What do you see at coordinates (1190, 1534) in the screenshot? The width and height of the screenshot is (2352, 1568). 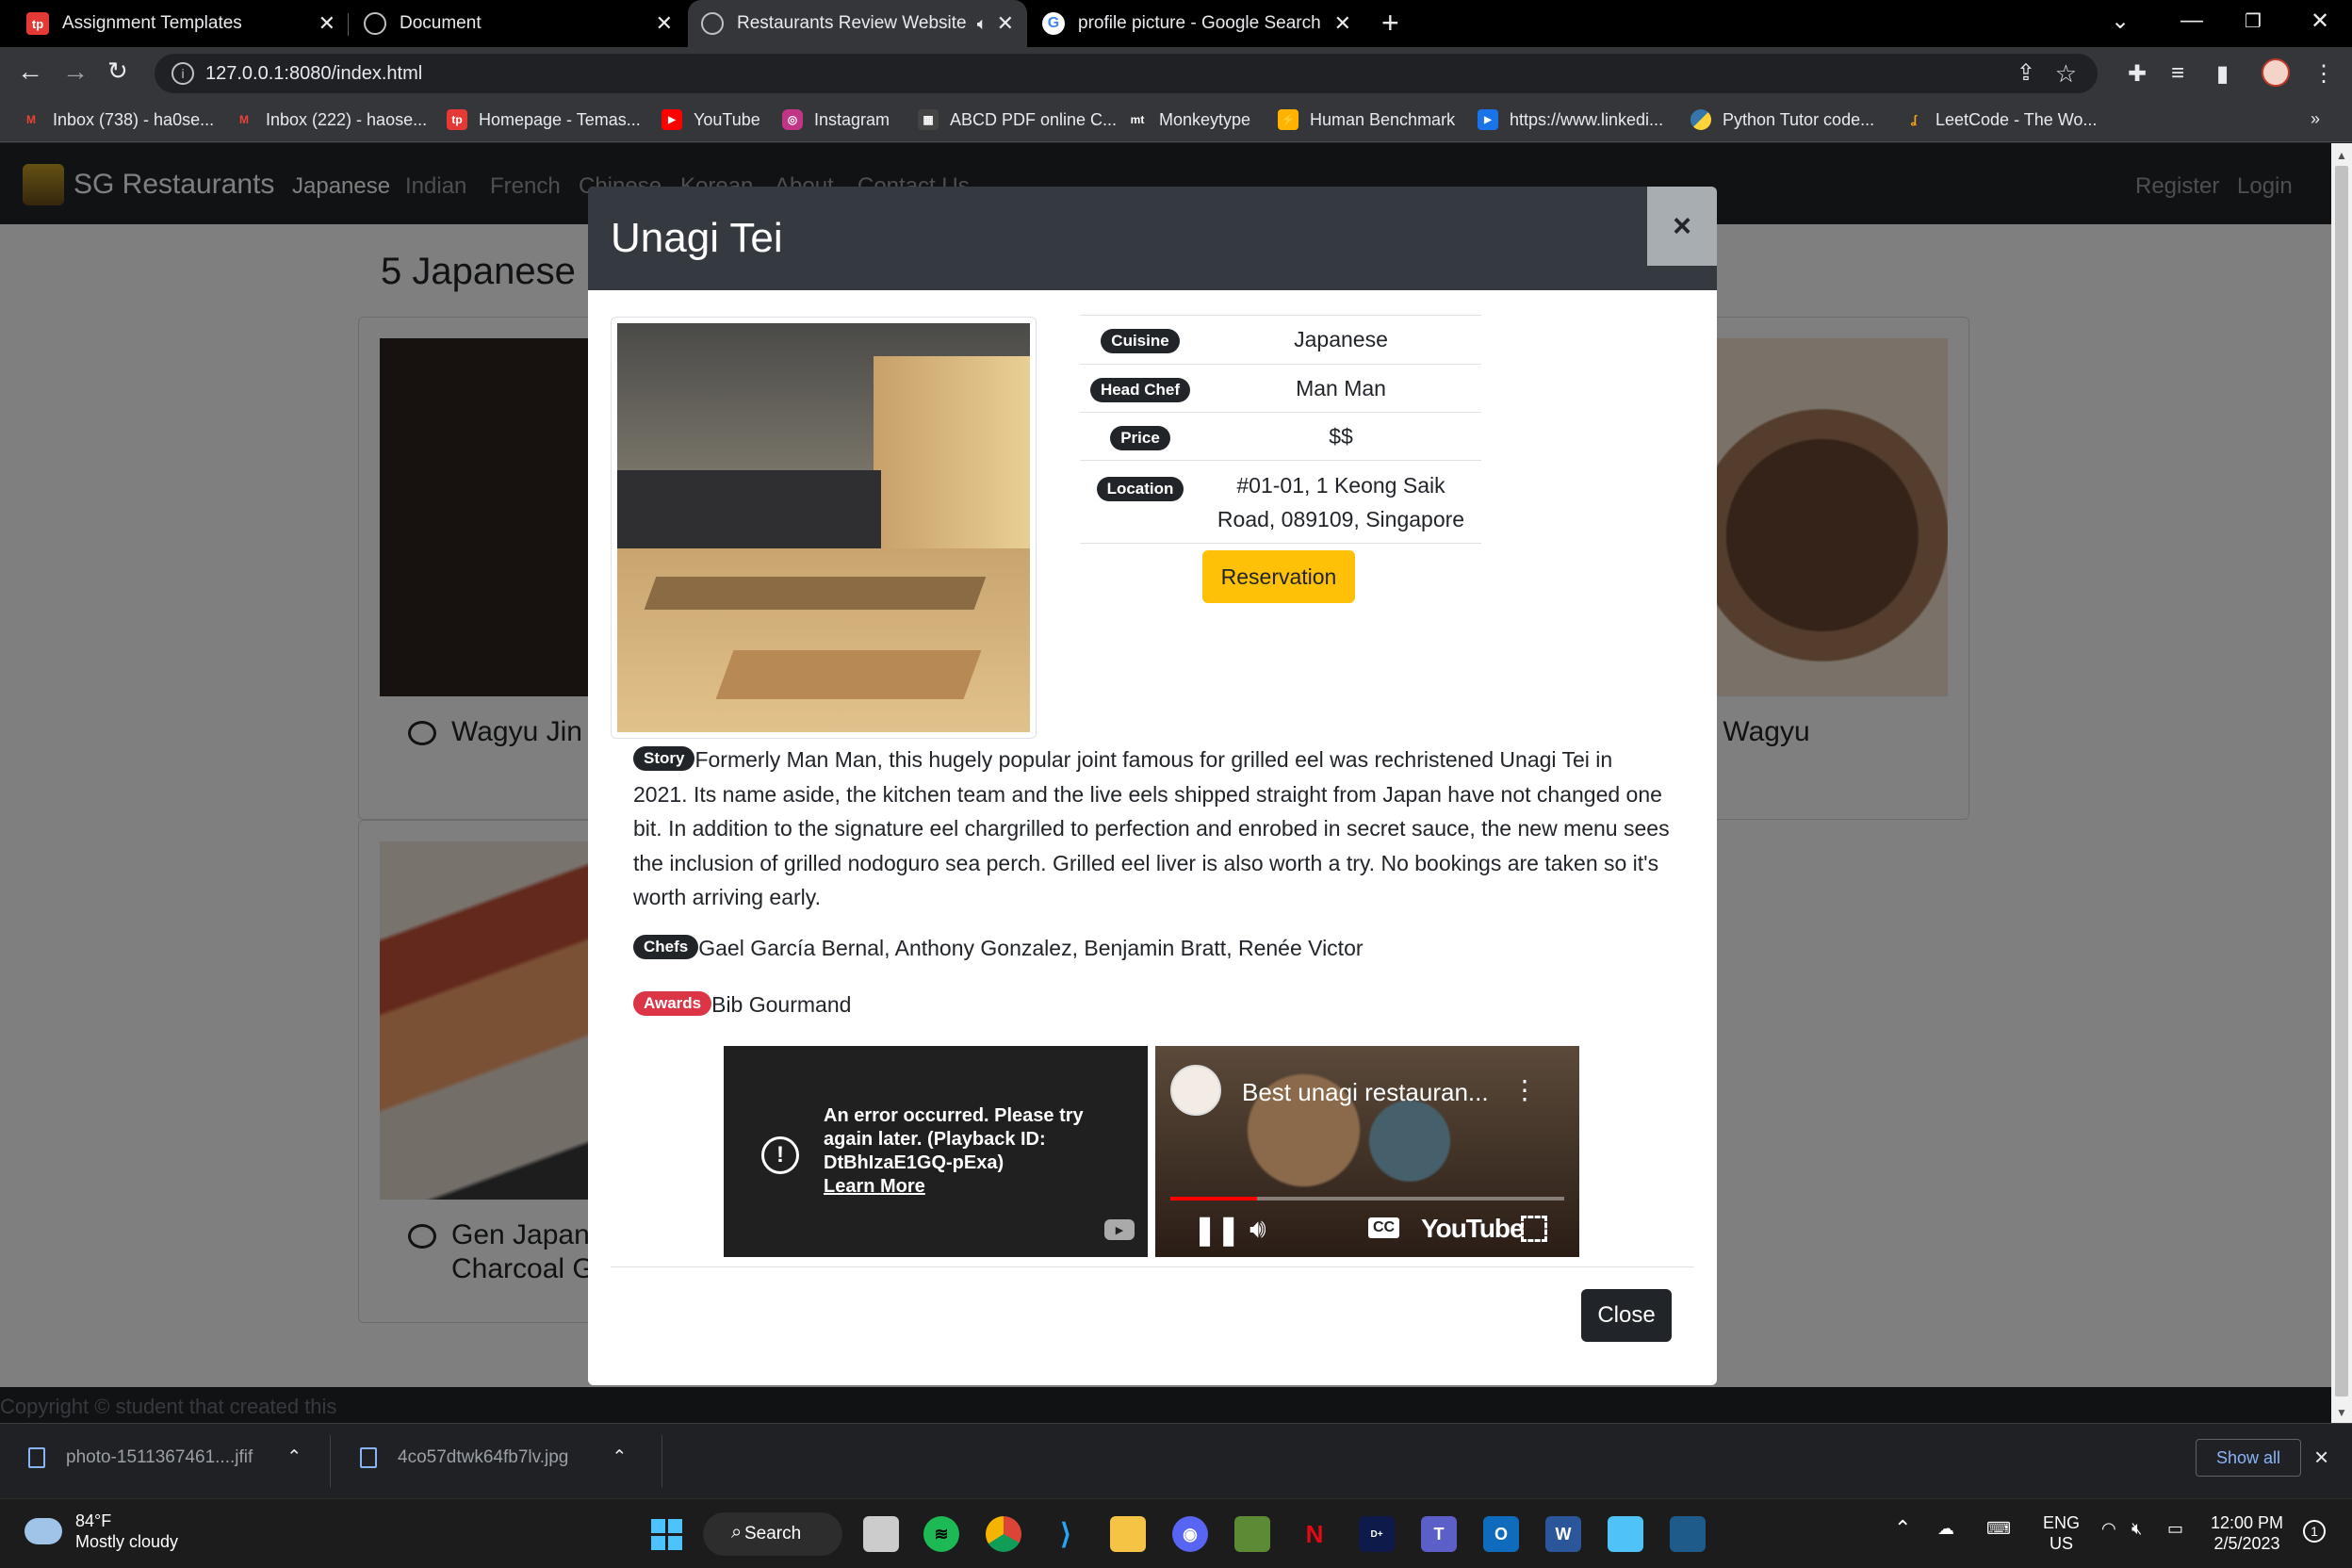 I see `discord-icon: ◉` at bounding box center [1190, 1534].